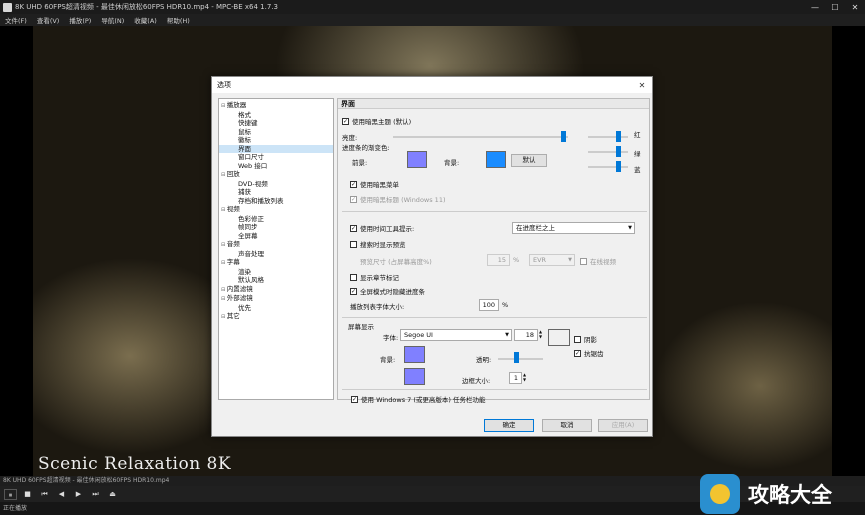 This screenshot has width=865, height=515. What do you see at coordinates (493, 104) in the screenshot?
I see `panel-header: 界面` at bounding box center [493, 104].